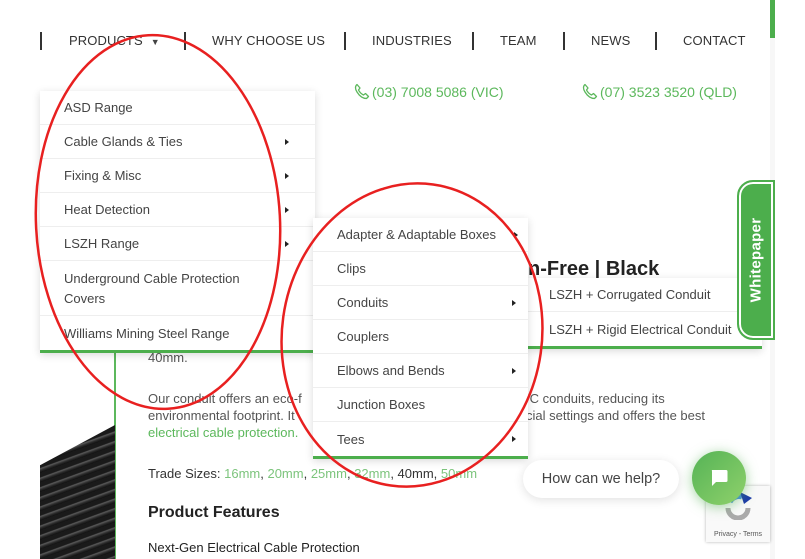 The image size is (805, 559). What do you see at coordinates (381, 404) in the screenshot?
I see `menu-item-label: Junction Boxes` at bounding box center [381, 404].